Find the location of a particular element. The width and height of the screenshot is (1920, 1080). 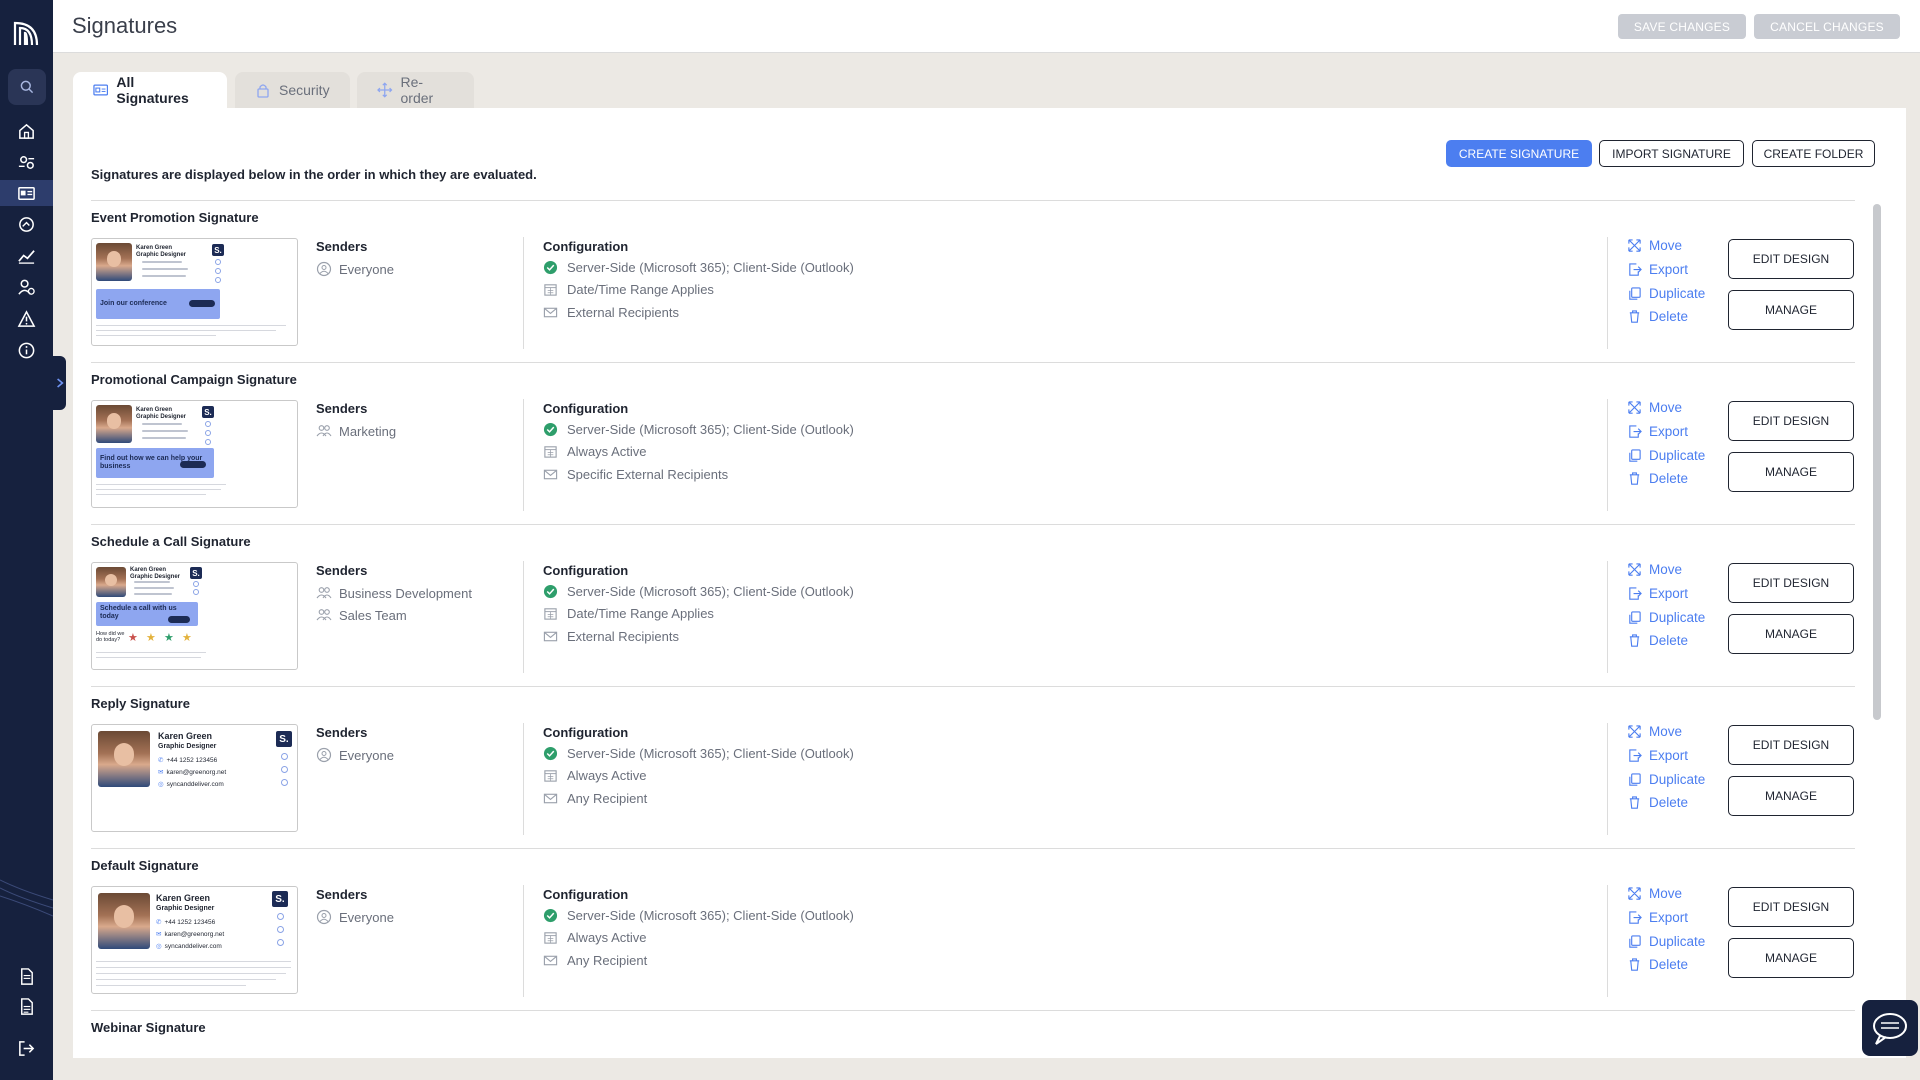

home-icon is located at coordinates (26, 131).